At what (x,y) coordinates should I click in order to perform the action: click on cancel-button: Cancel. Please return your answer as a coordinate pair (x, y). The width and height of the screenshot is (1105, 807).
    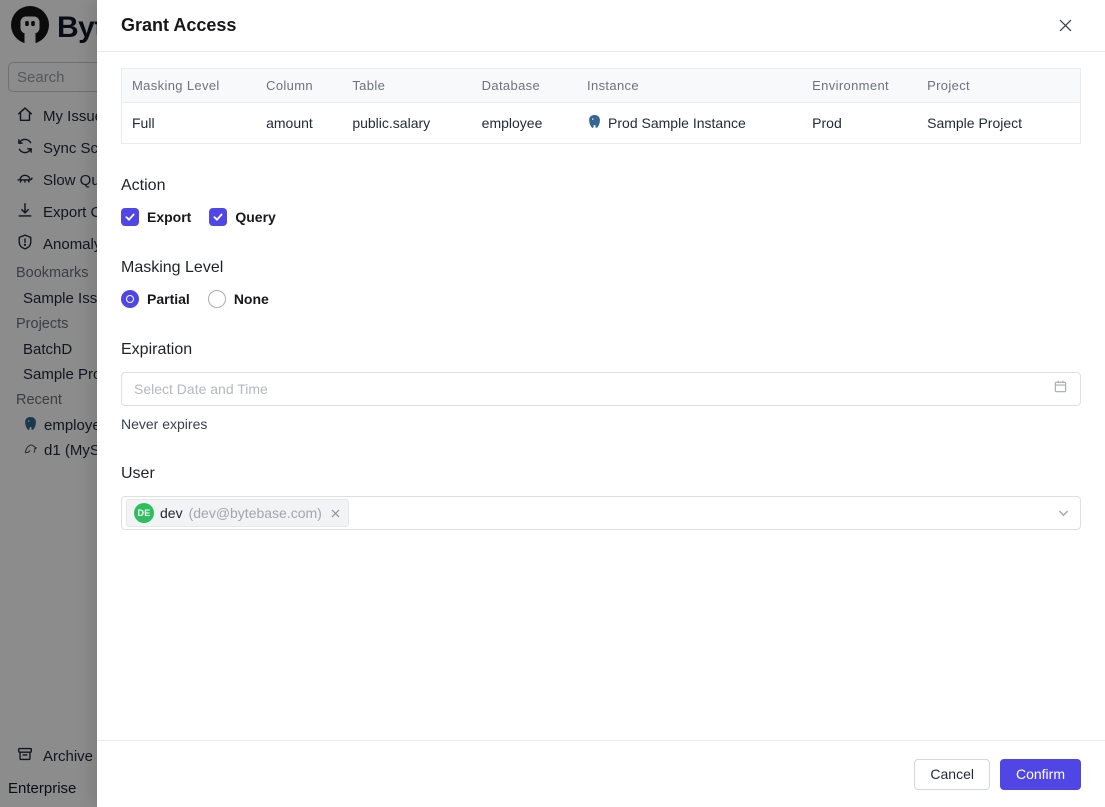
    Looking at the image, I should click on (952, 774).